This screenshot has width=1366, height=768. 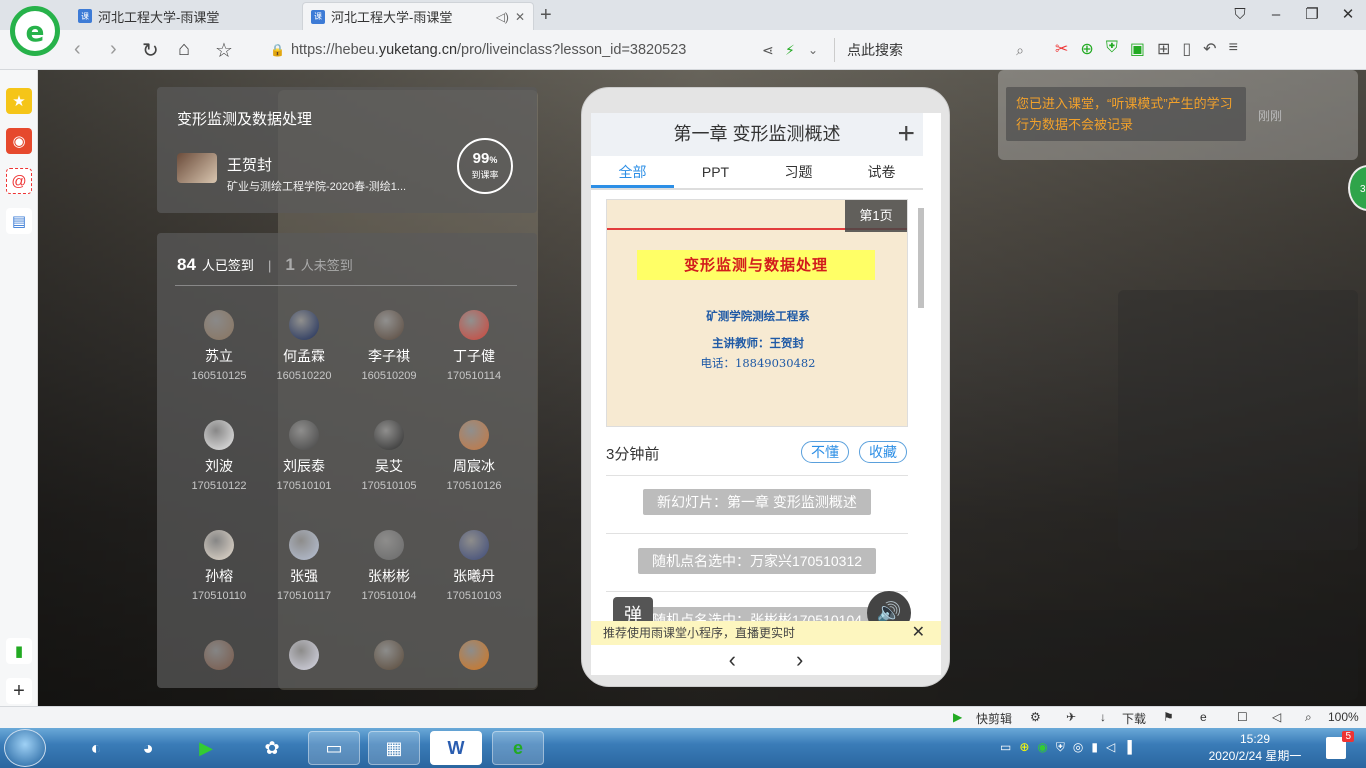 What do you see at coordinates (19, 651) in the screenshot?
I see `clipboard-icon: ▮` at bounding box center [19, 651].